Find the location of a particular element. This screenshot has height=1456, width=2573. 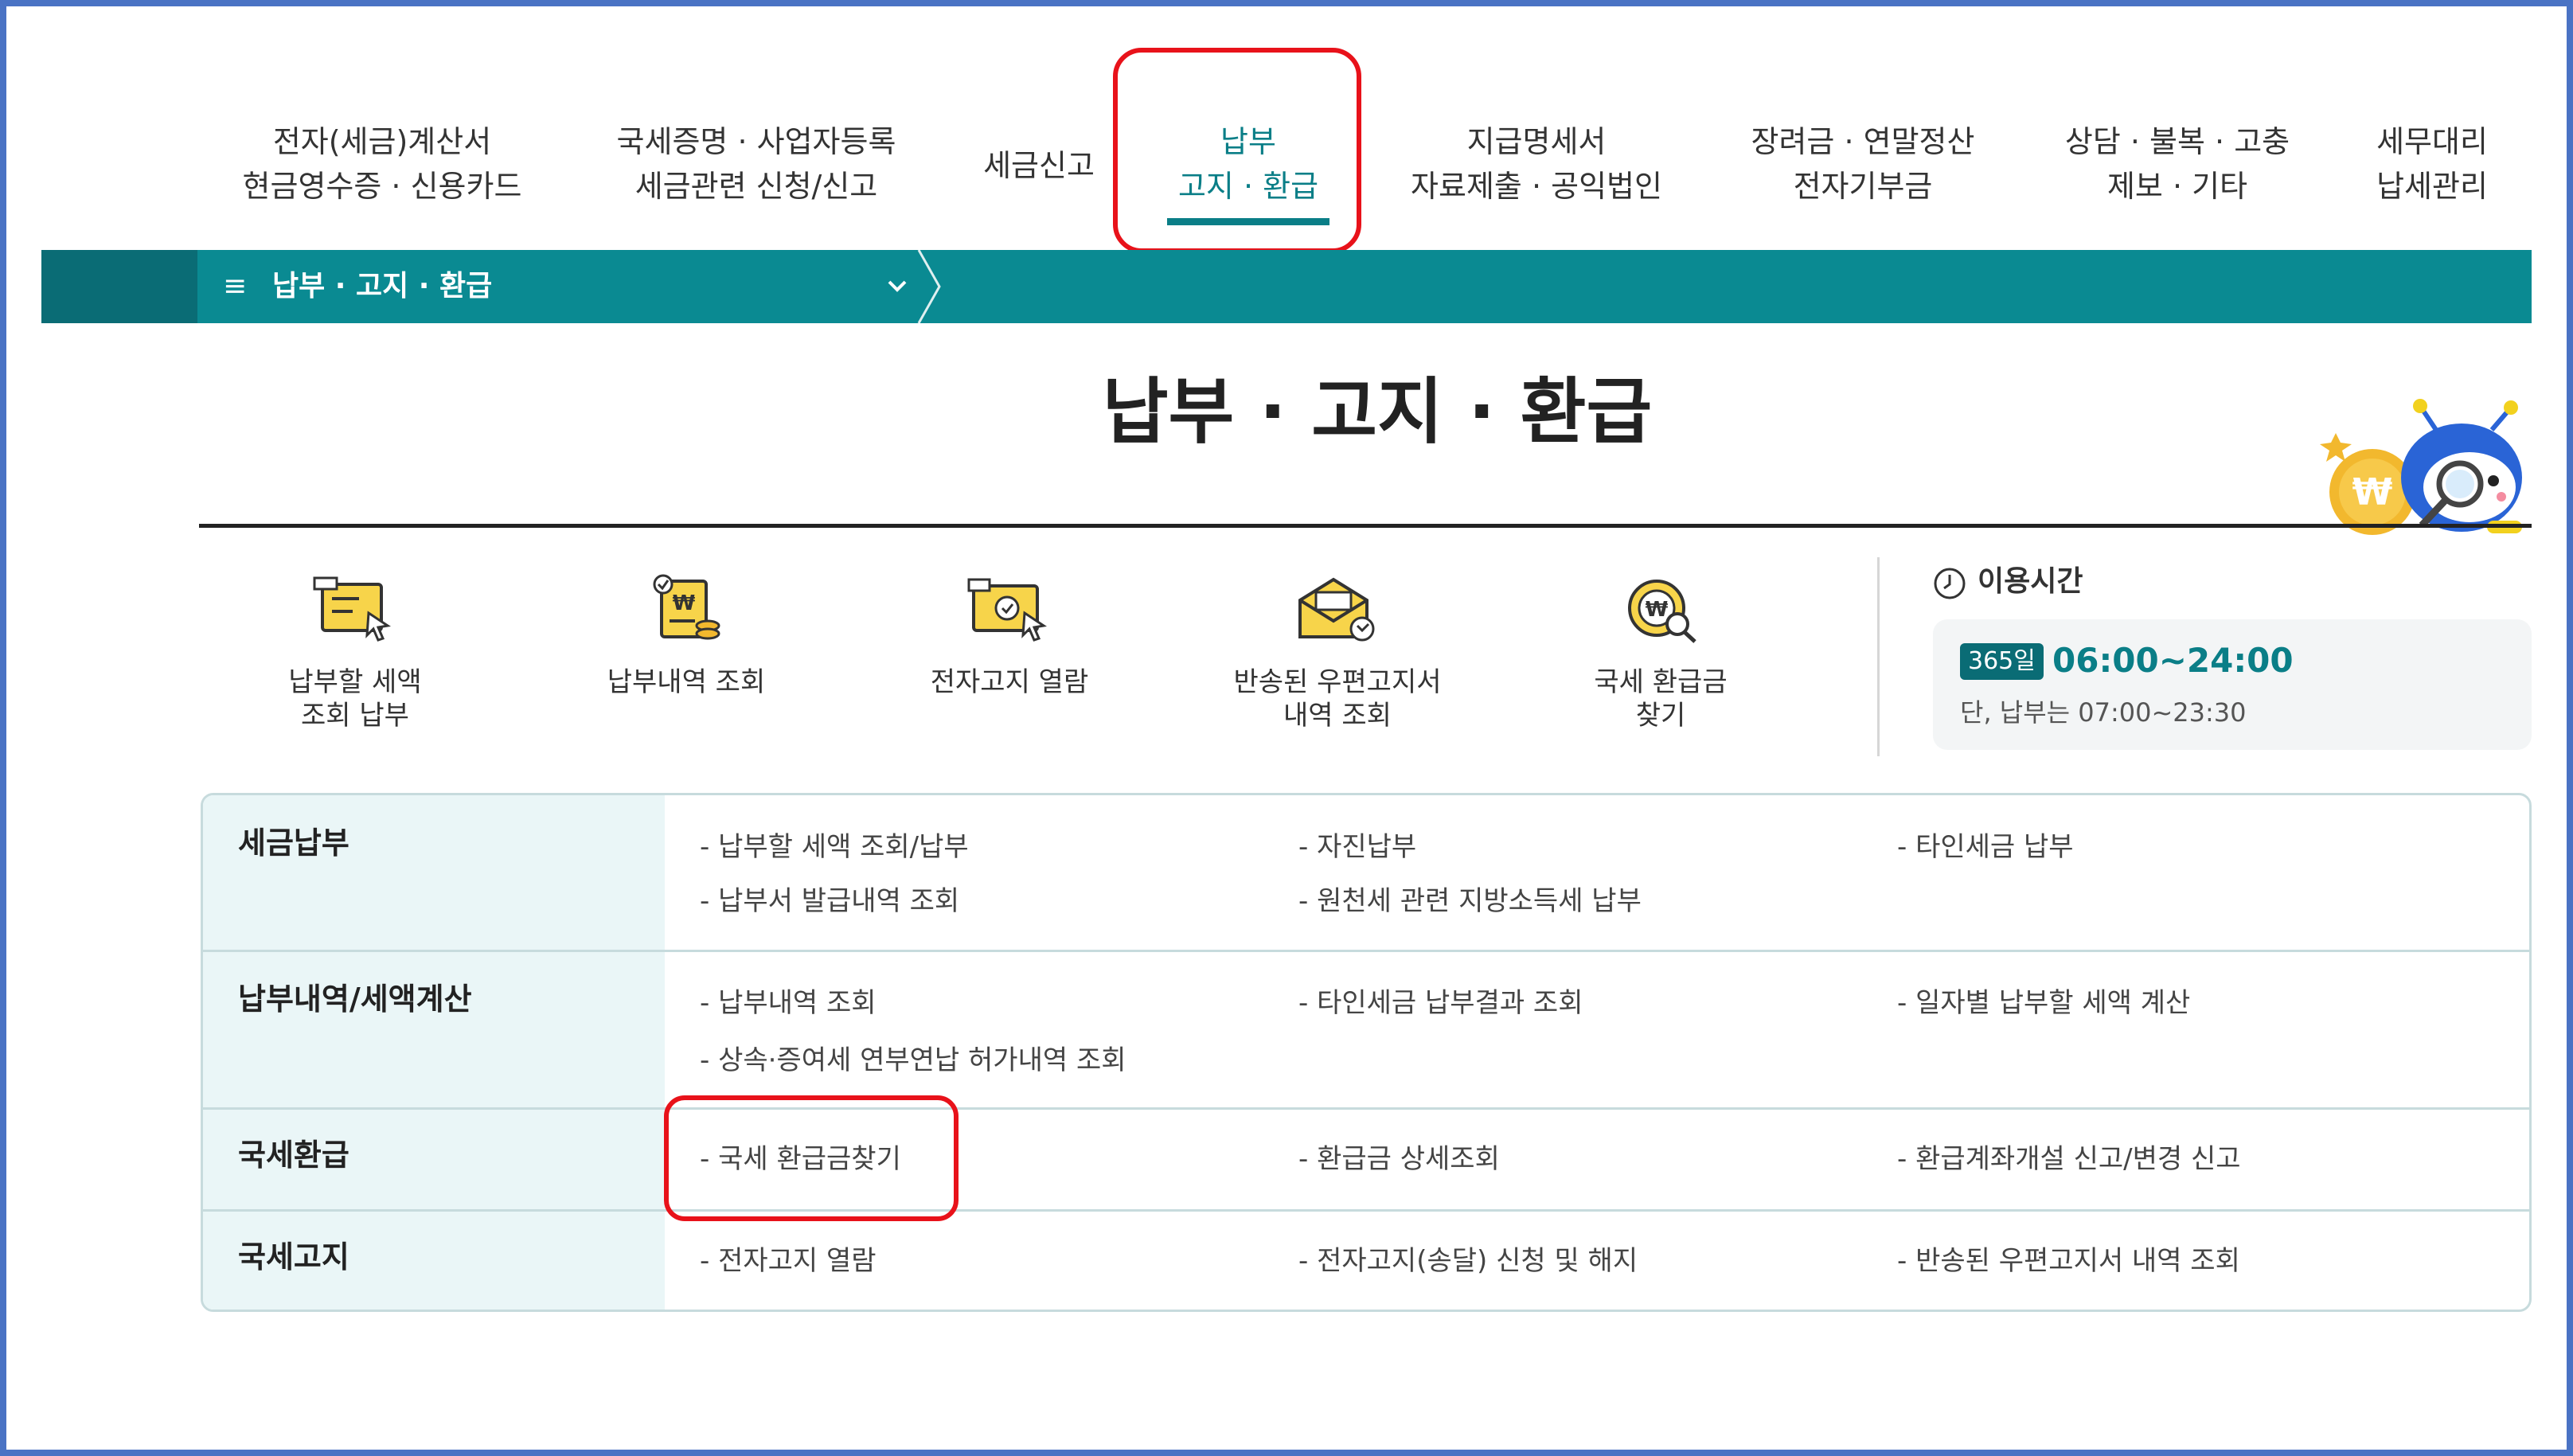

quick-link-payment-history: ₩ 납부내역 조회 is located at coordinates (686, 636).